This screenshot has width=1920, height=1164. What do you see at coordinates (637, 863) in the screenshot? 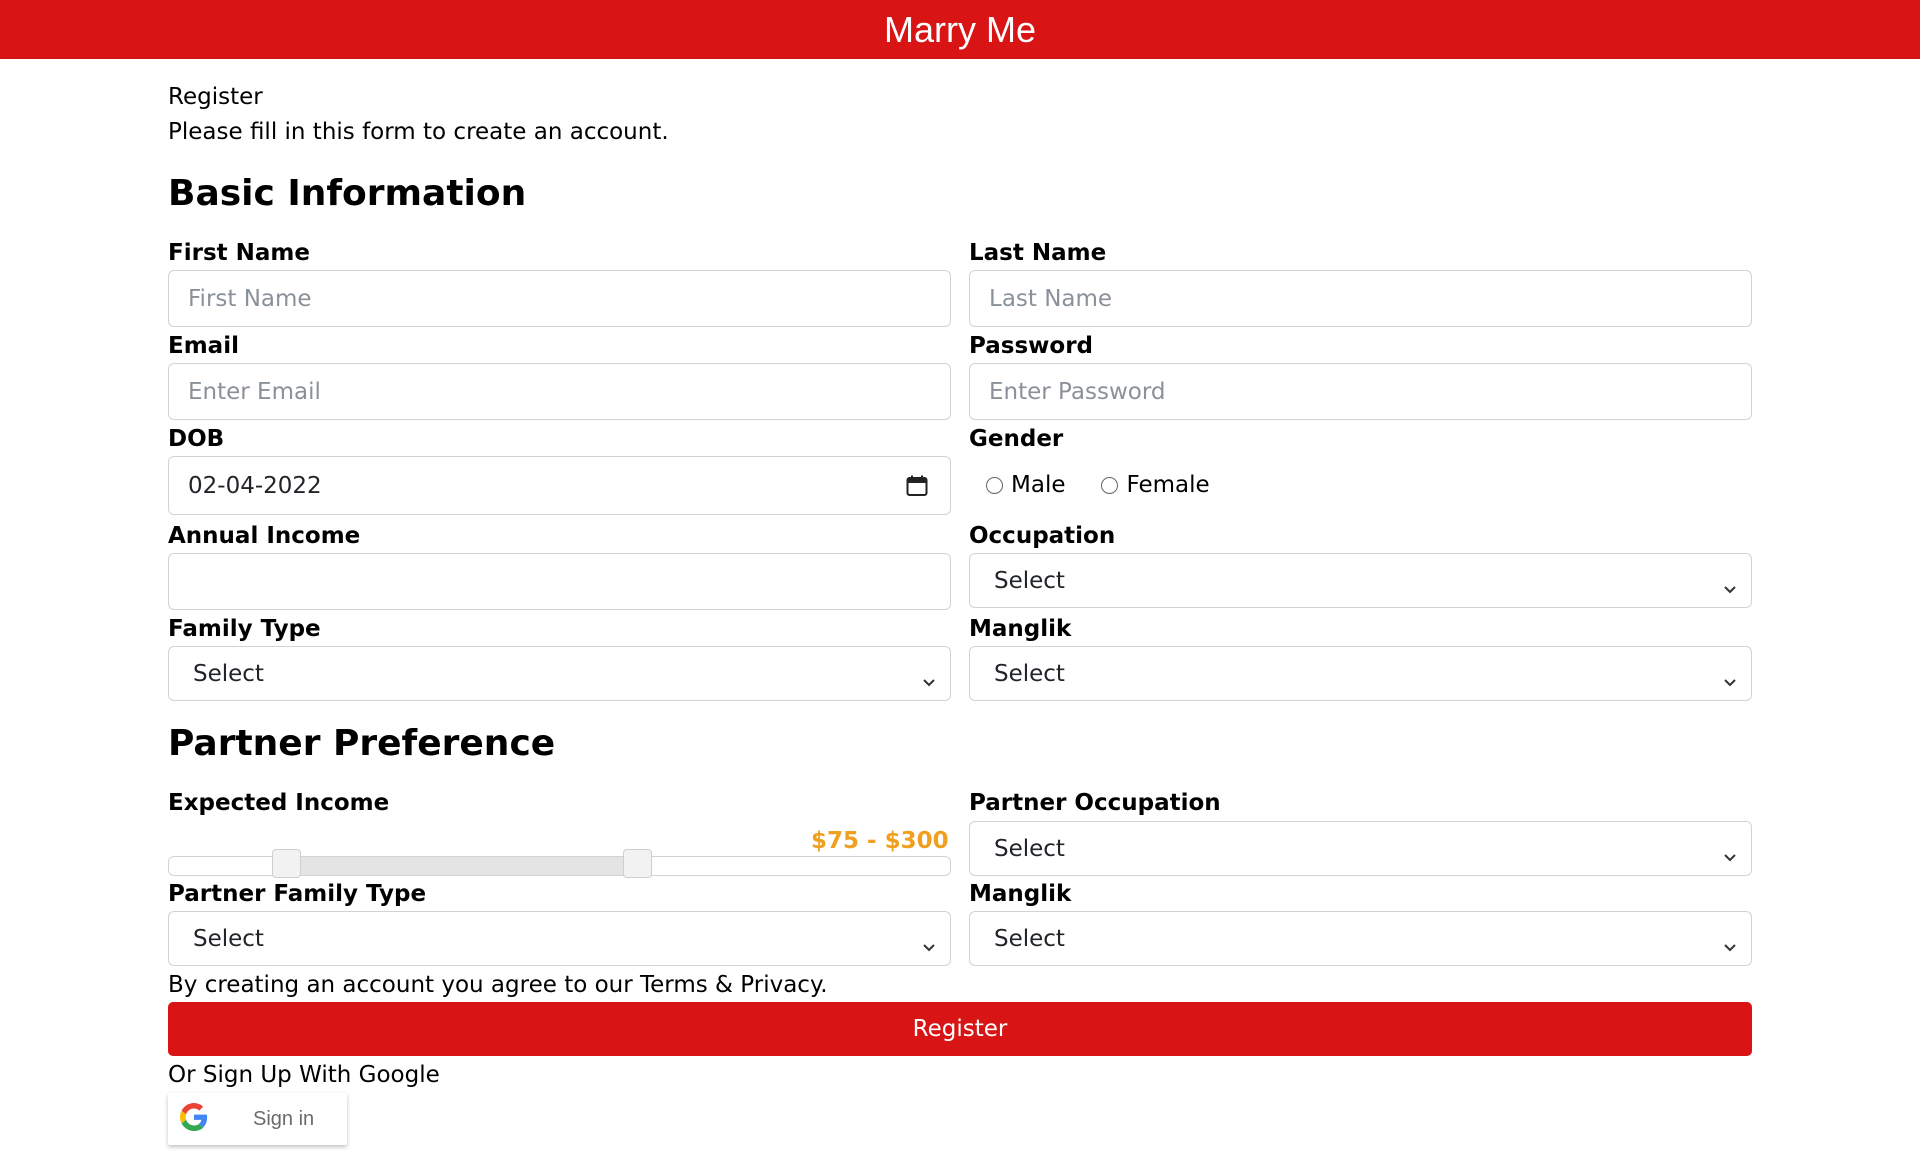
I see `slider-max-handle` at bounding box center [637, 863].